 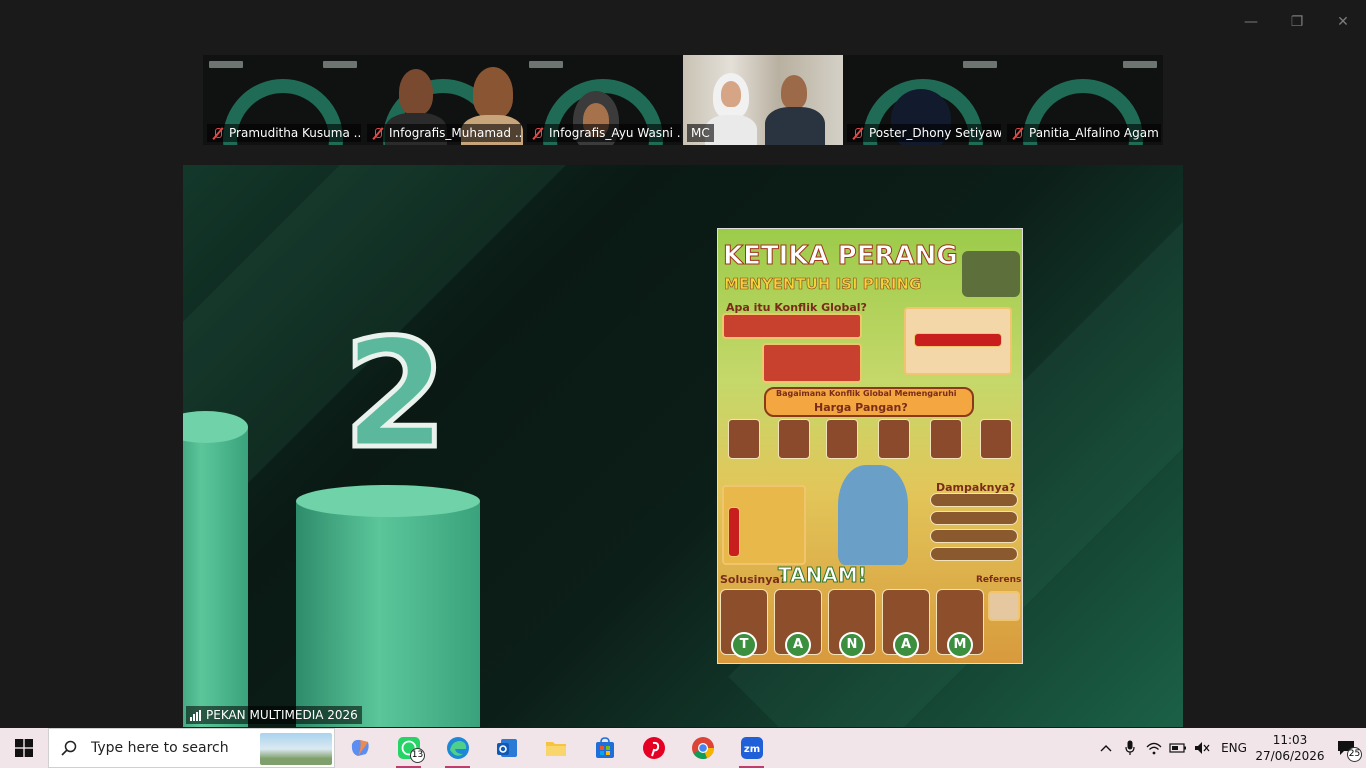 What do you see at coordinates (958, 340) in the screenshot?
I see `poster-stat-bar` at bounding box center [958, 340].